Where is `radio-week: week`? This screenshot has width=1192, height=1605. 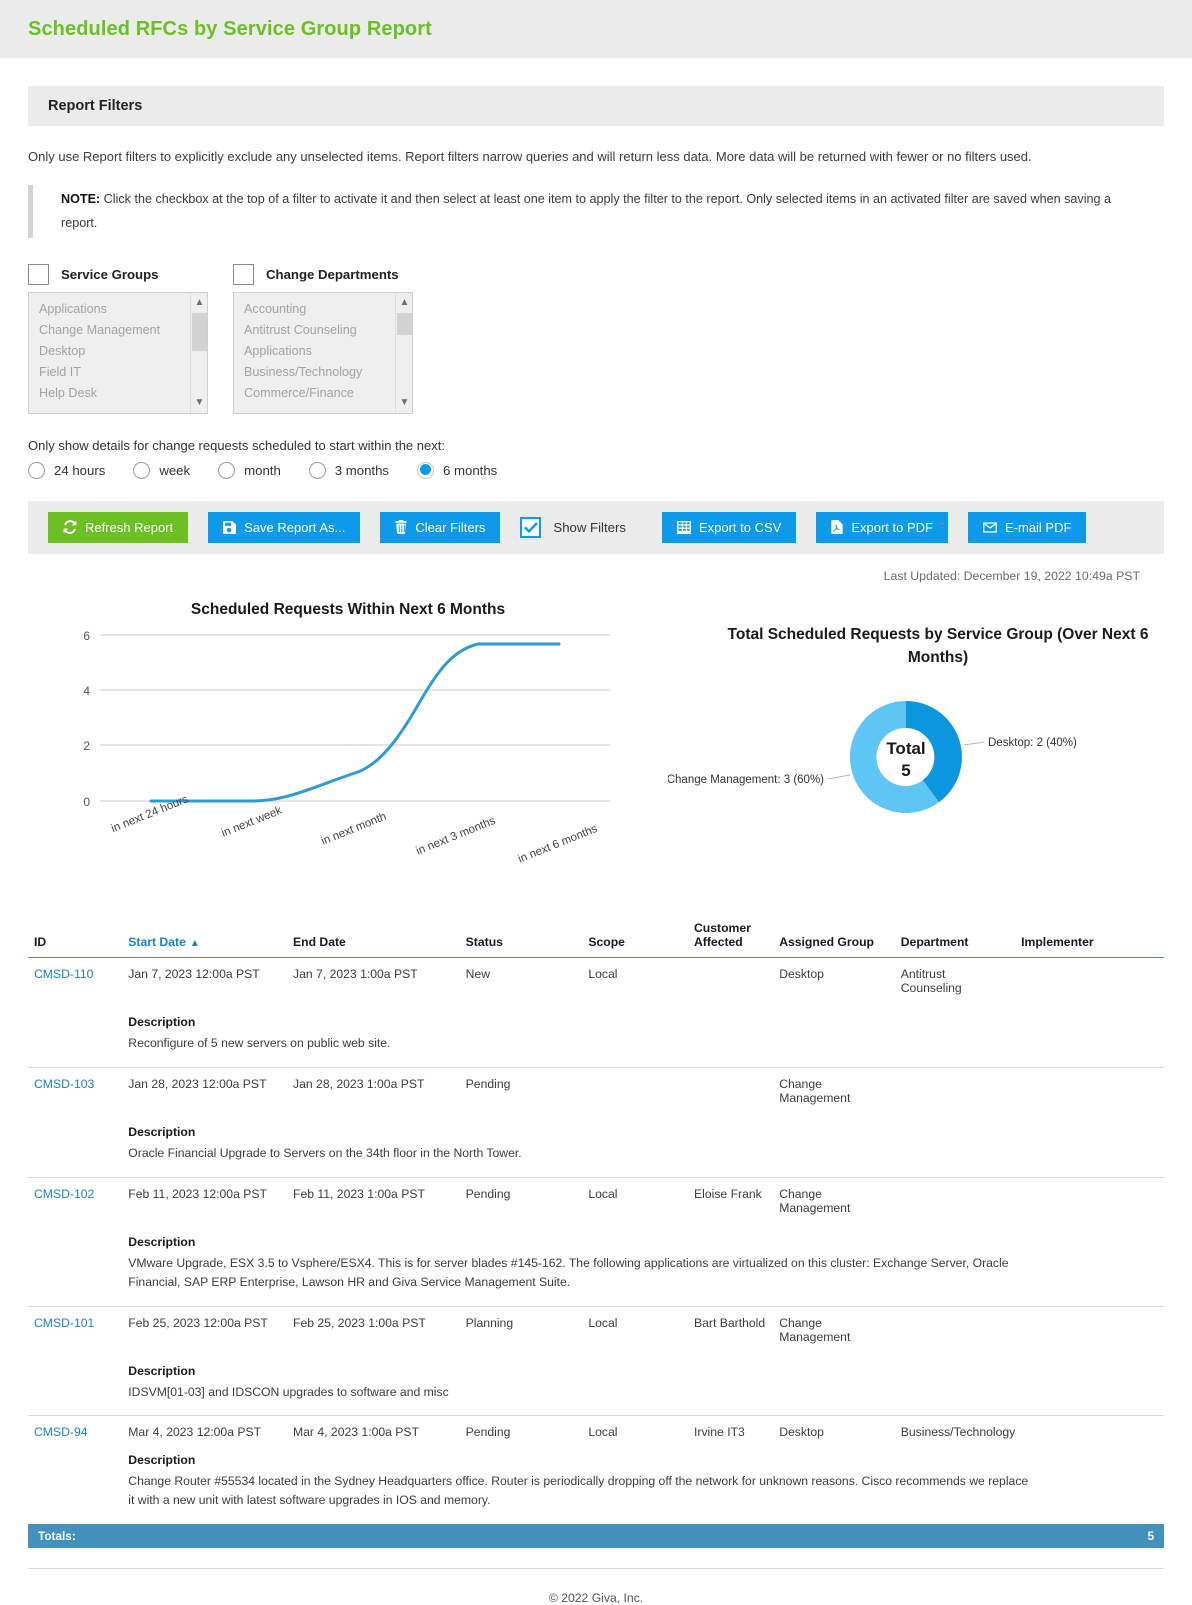 radio-week: week is located at coordinates (162, 470).